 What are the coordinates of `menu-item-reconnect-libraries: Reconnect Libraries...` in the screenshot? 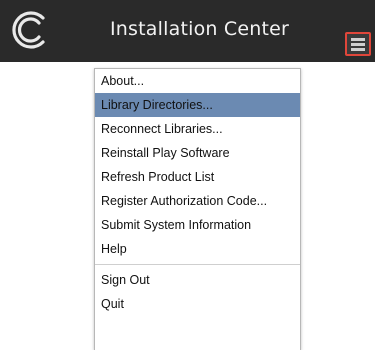 It's located at (197, 129).